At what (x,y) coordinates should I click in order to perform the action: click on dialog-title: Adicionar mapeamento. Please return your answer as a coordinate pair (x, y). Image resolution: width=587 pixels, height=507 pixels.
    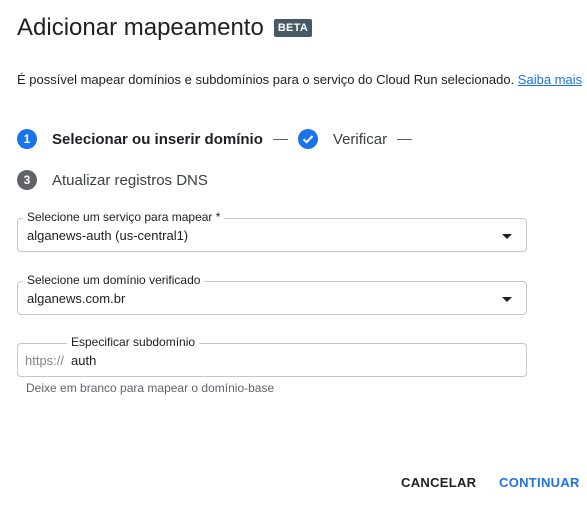
    Looking at the image, I should click on (140, 27).